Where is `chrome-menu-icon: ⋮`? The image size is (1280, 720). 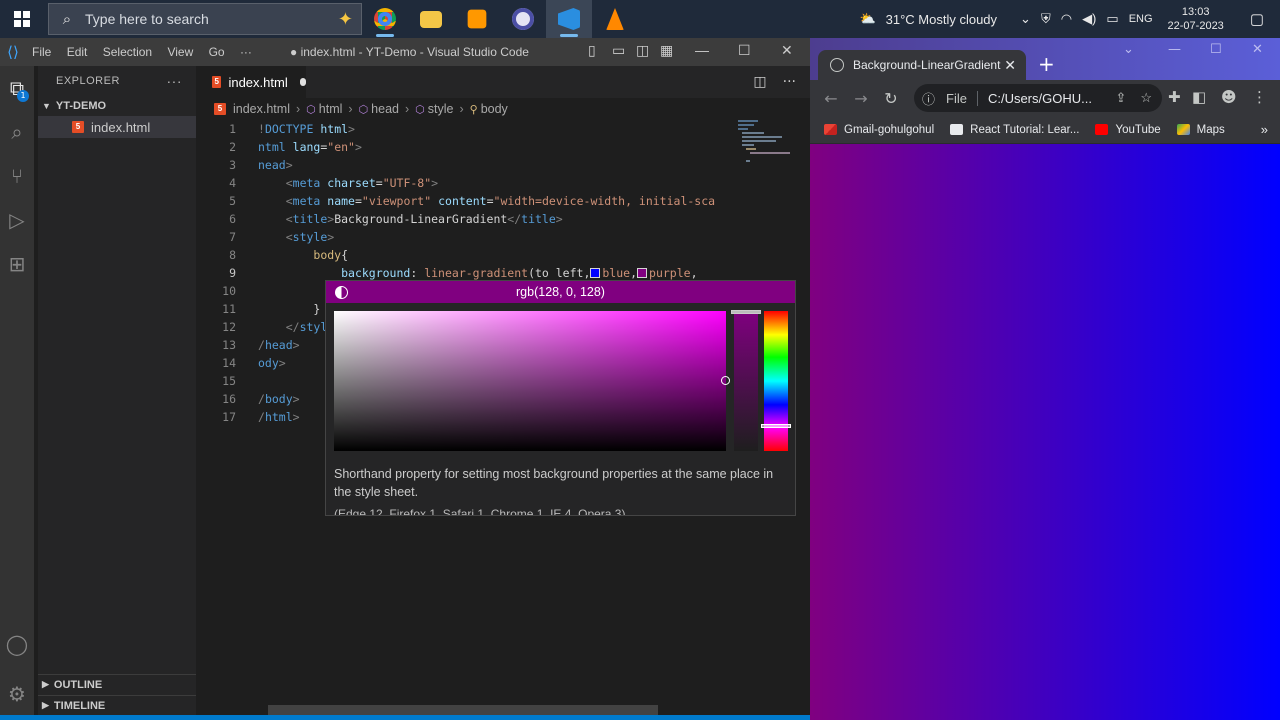
chrome-menu-icon: ⋮ is located at coordinates (1259, 97).